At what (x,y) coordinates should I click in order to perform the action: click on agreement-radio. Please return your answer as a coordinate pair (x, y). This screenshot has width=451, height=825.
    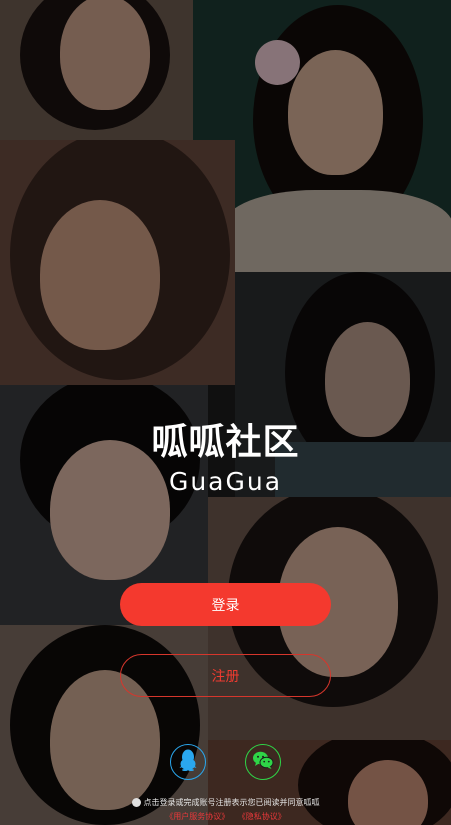
    Looking at the image, I should click on (136, 802).